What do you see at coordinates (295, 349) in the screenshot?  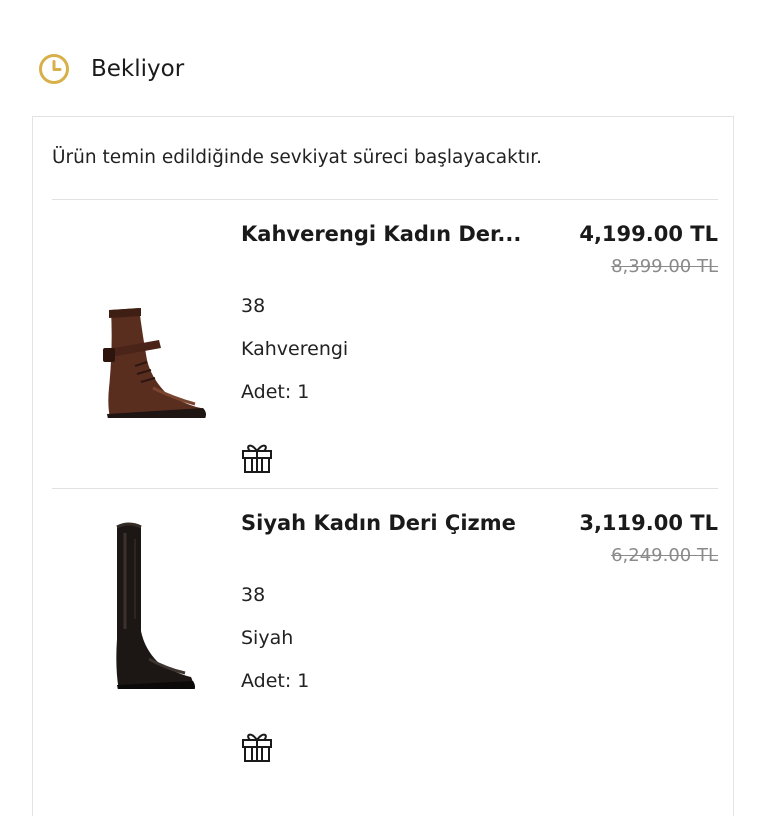 I see `product-color: Kahverengi` at bounding box center [295, 349].